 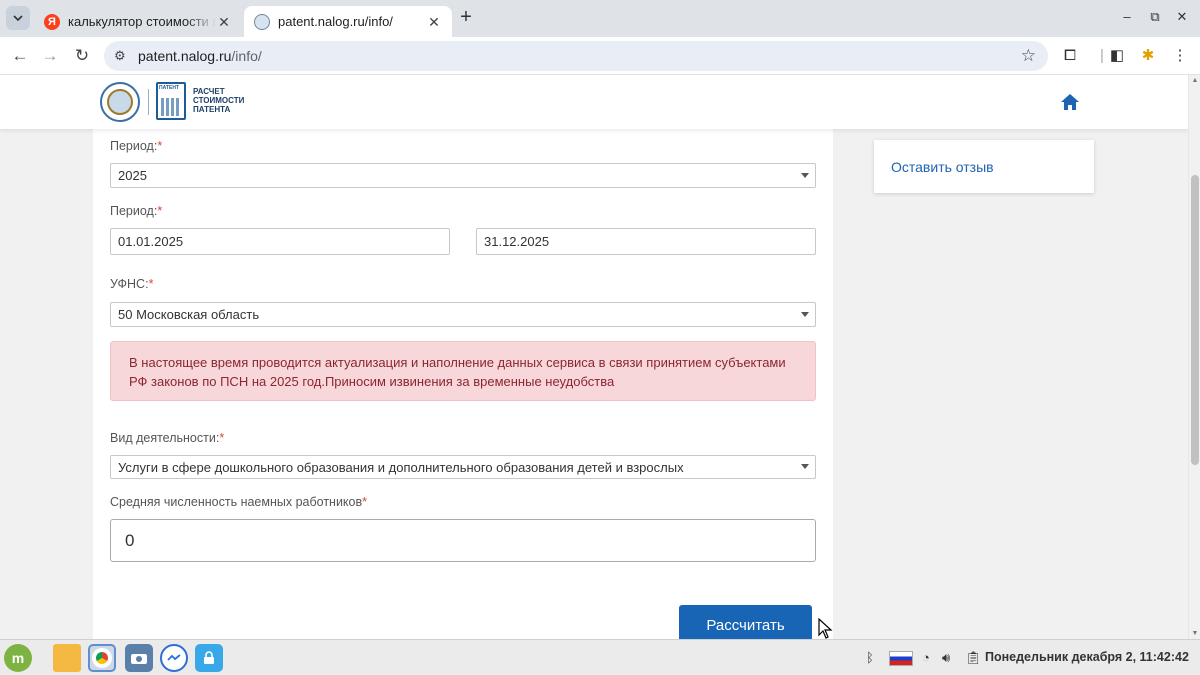 What do you see at coordinates (122, 56) in the screenshot?
I see `site-info-icon: ⚙` at bounding box center [122, 56].